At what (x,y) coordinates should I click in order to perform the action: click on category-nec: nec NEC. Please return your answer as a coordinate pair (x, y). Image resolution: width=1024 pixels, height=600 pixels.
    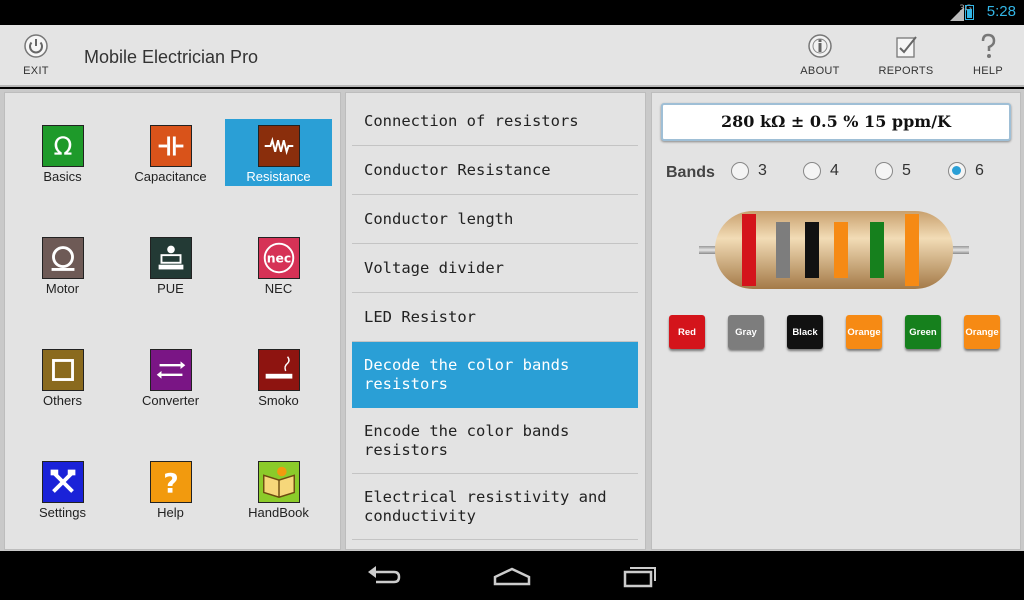
    Looking at the image, I should click on (278, 264).